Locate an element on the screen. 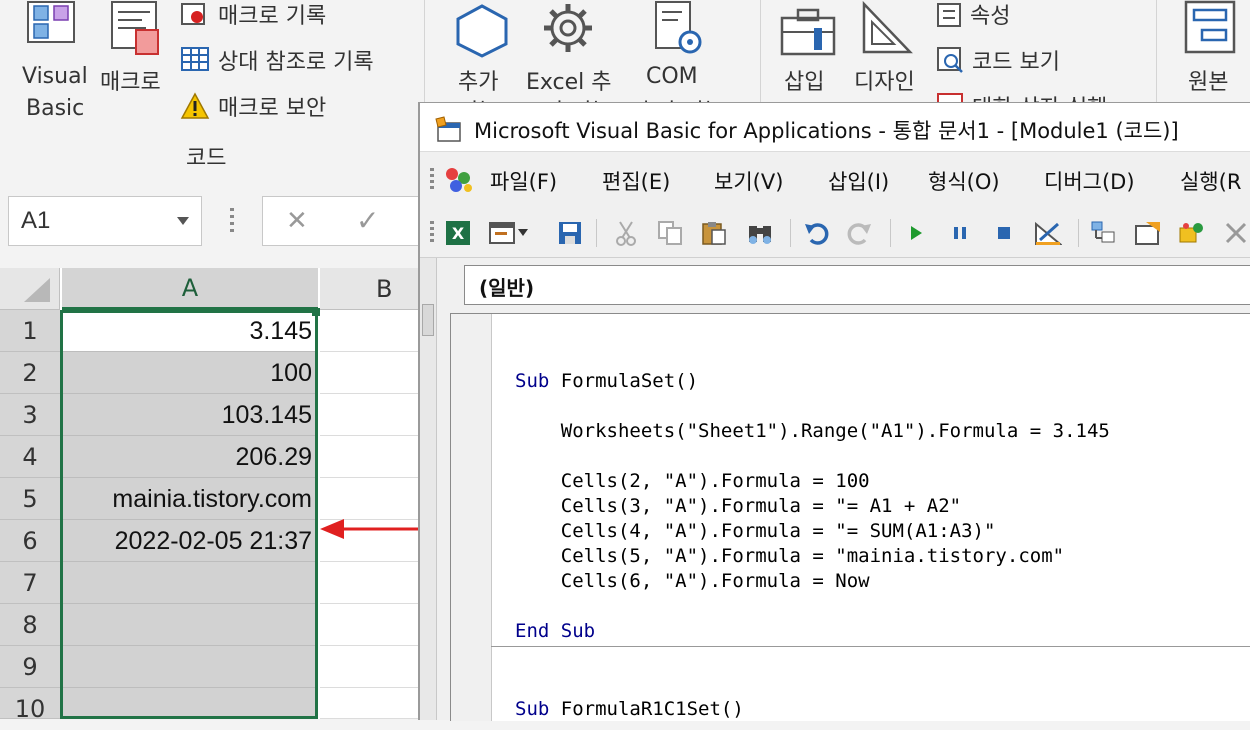 The height and width of the screenshot is (730, 1250). binoculars-icon is located at coordinates (760, 235).